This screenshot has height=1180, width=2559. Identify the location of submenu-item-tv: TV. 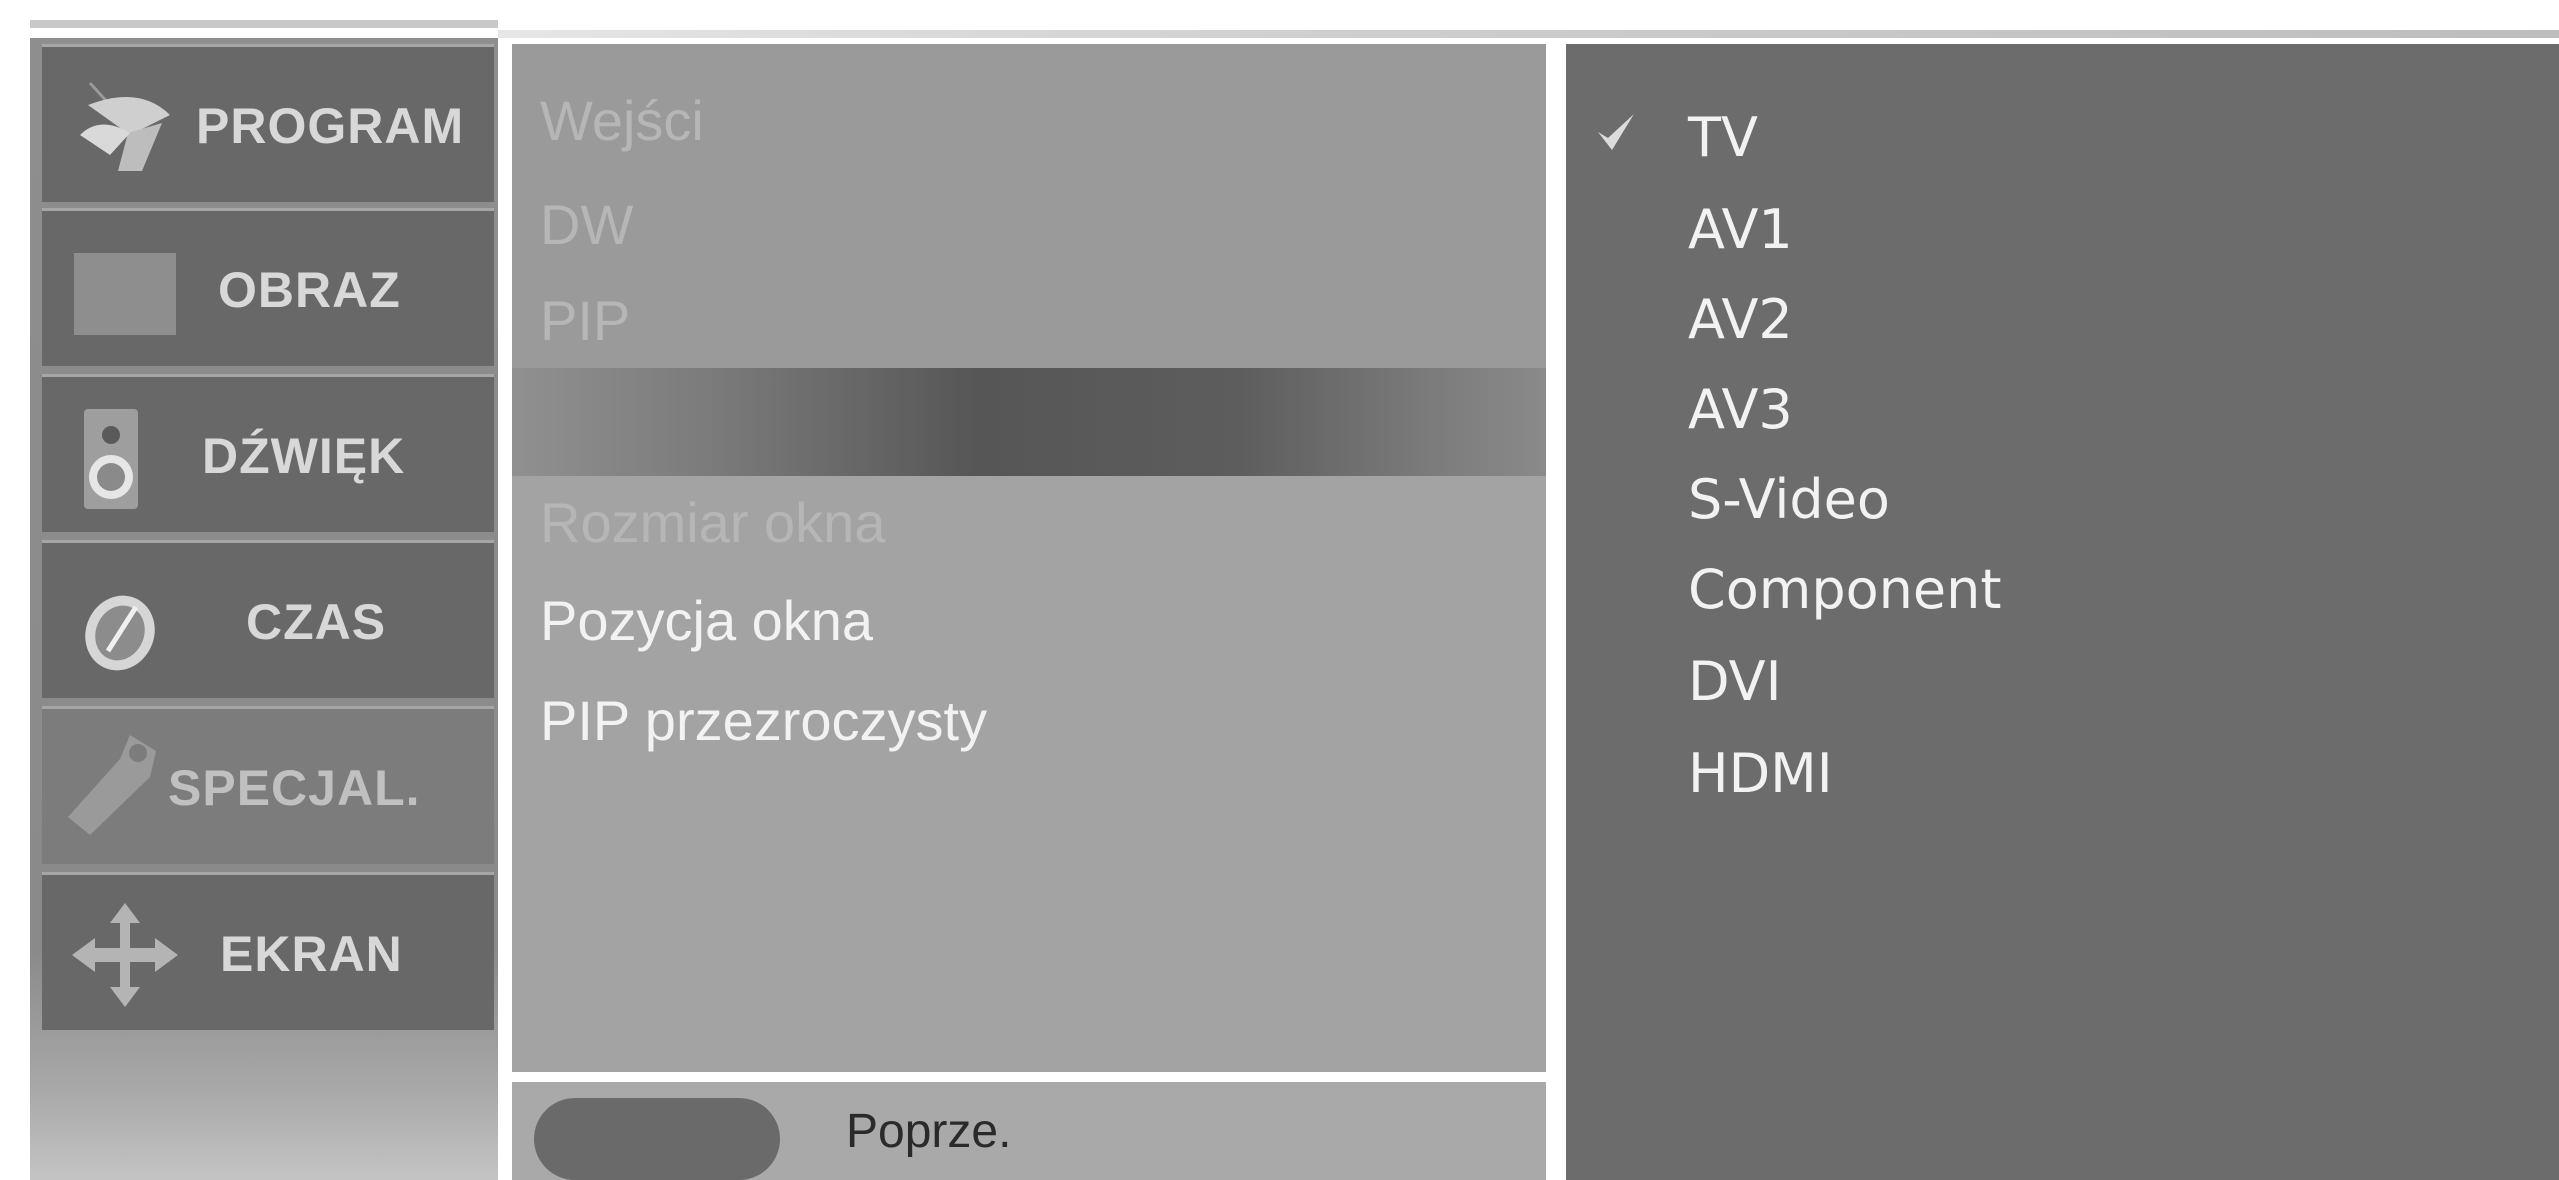
(1723, 137).